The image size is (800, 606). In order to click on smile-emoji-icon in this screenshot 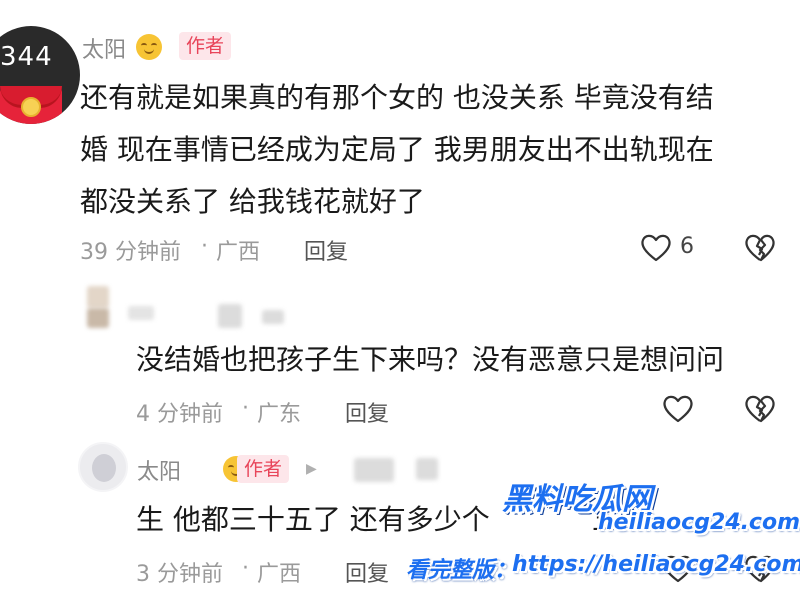, I will do `click(149, 47)`.